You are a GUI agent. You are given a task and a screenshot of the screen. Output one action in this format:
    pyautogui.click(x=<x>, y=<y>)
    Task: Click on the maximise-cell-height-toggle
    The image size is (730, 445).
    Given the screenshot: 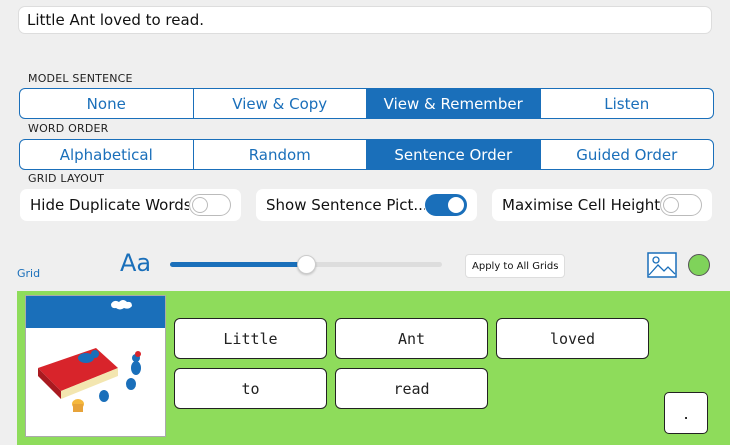 What is the action you would take?
    pyautogui.click(x=681, y=205)
    